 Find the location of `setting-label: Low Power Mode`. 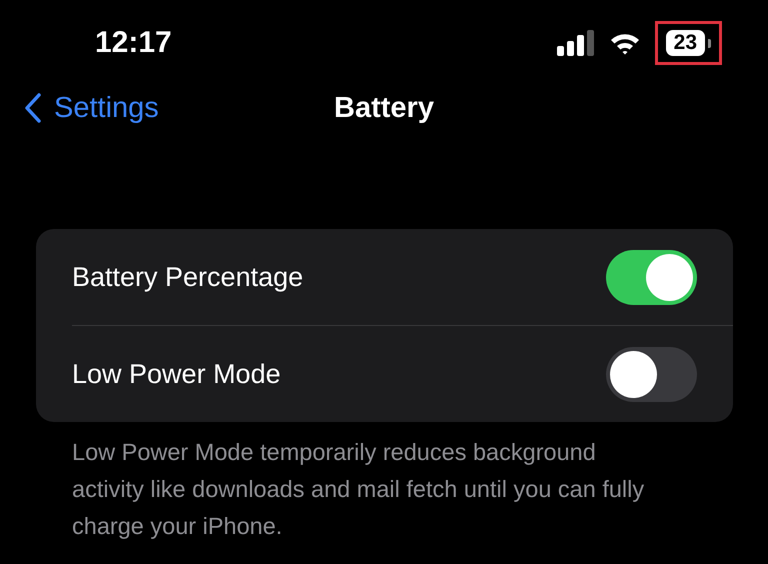

setting-label: Low Power Mode is located at coordinates (176, 374).